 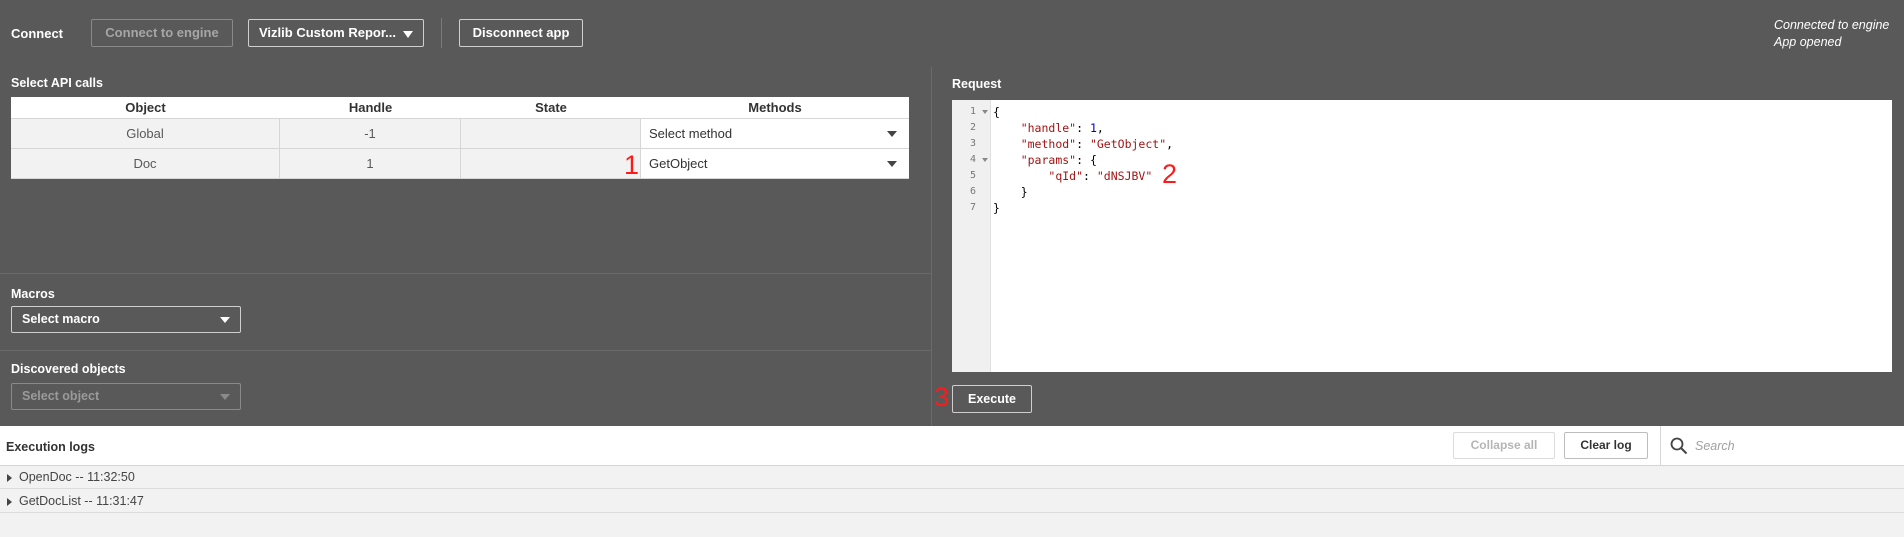 I want to click on log-entry-label: GetDocList -- 11:31:47, so click(x=81, y=501).